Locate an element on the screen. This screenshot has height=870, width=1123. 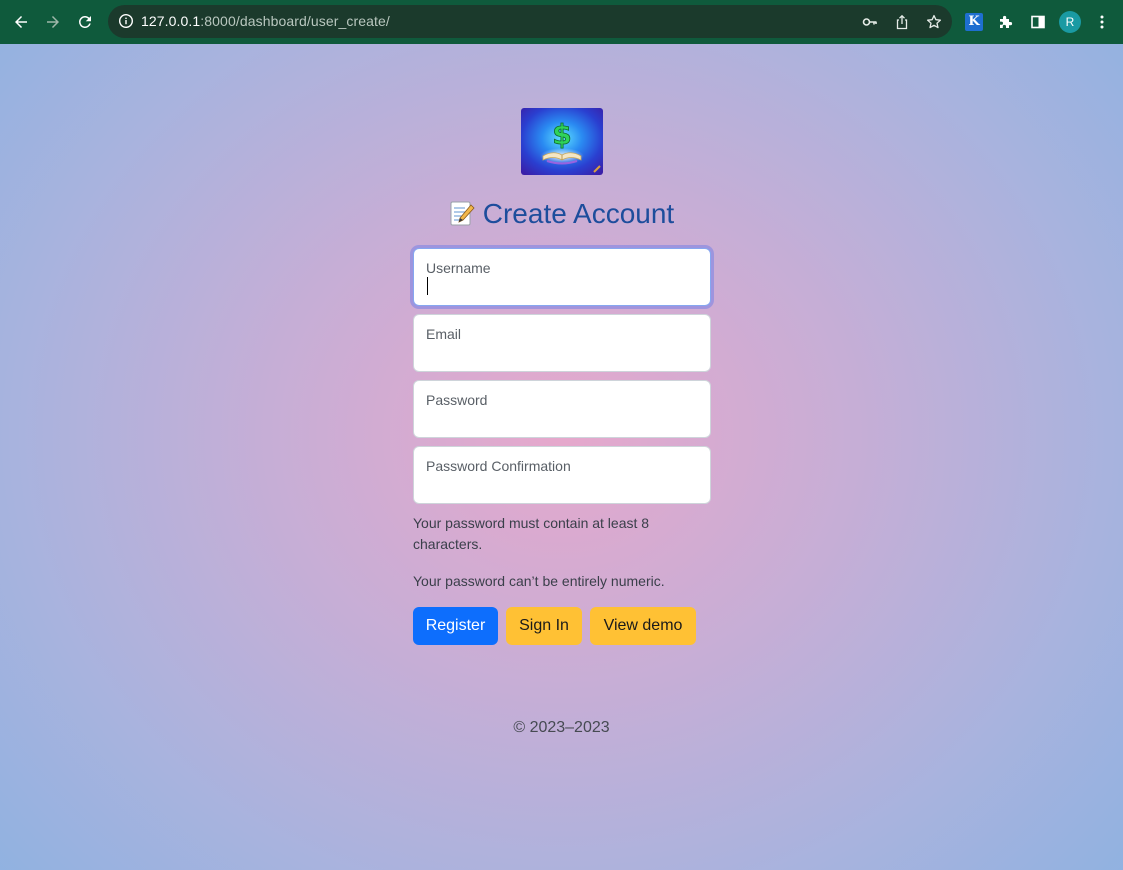
url-path: :8000/dashboard/user_create/ is located at coordinates (295, 21).